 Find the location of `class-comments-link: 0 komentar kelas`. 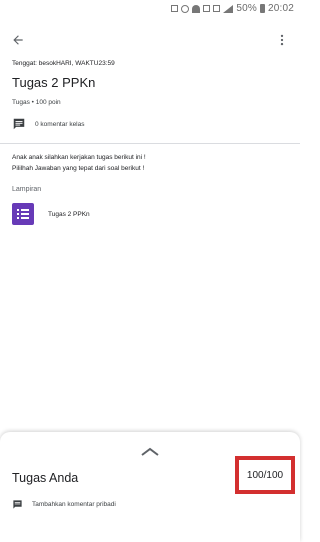

class-comments-link: 0 komentar kelas is located at coordinates (48, 124).